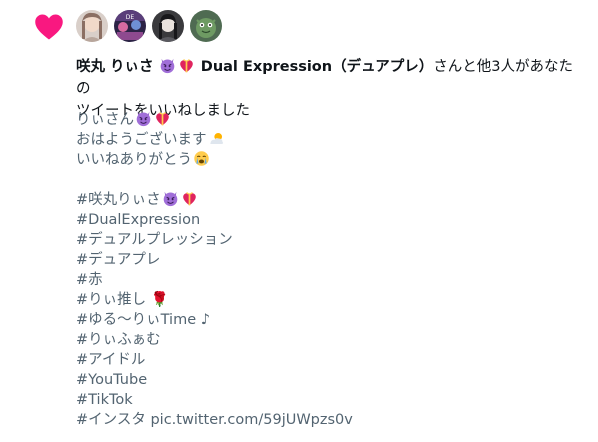 This screenshot has width=598, height=442. What do you see at coordinates (331, 120) in the screenshot?
I see `tweet-line-1: りぃさん` at bounding box center [331, 120].